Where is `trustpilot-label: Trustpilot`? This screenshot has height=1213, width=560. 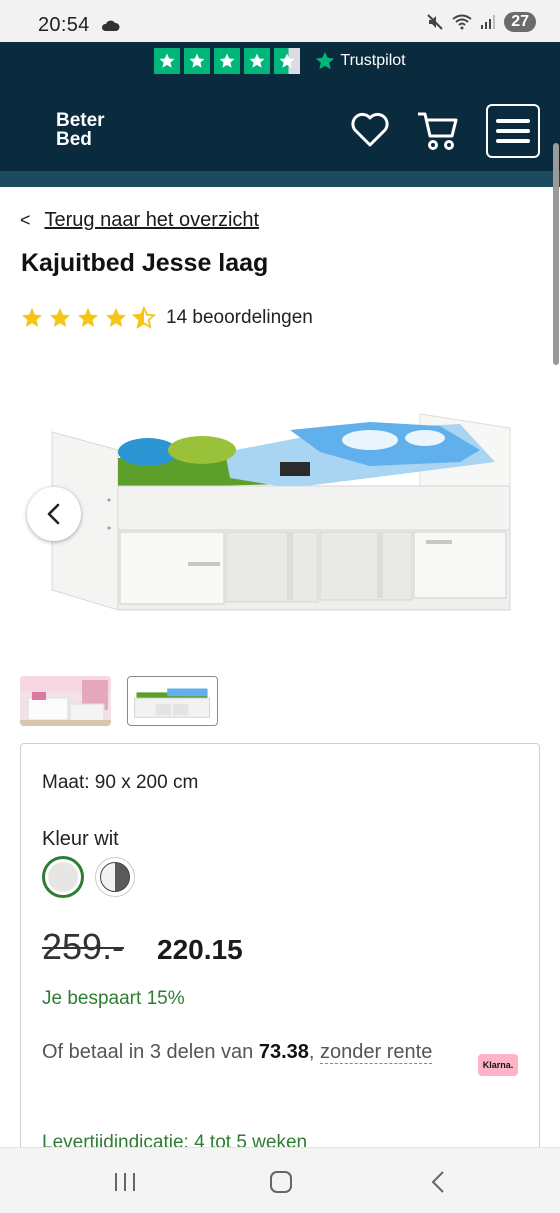 trustpilot-label: Trustpilot is located at coordinates (373, 60).